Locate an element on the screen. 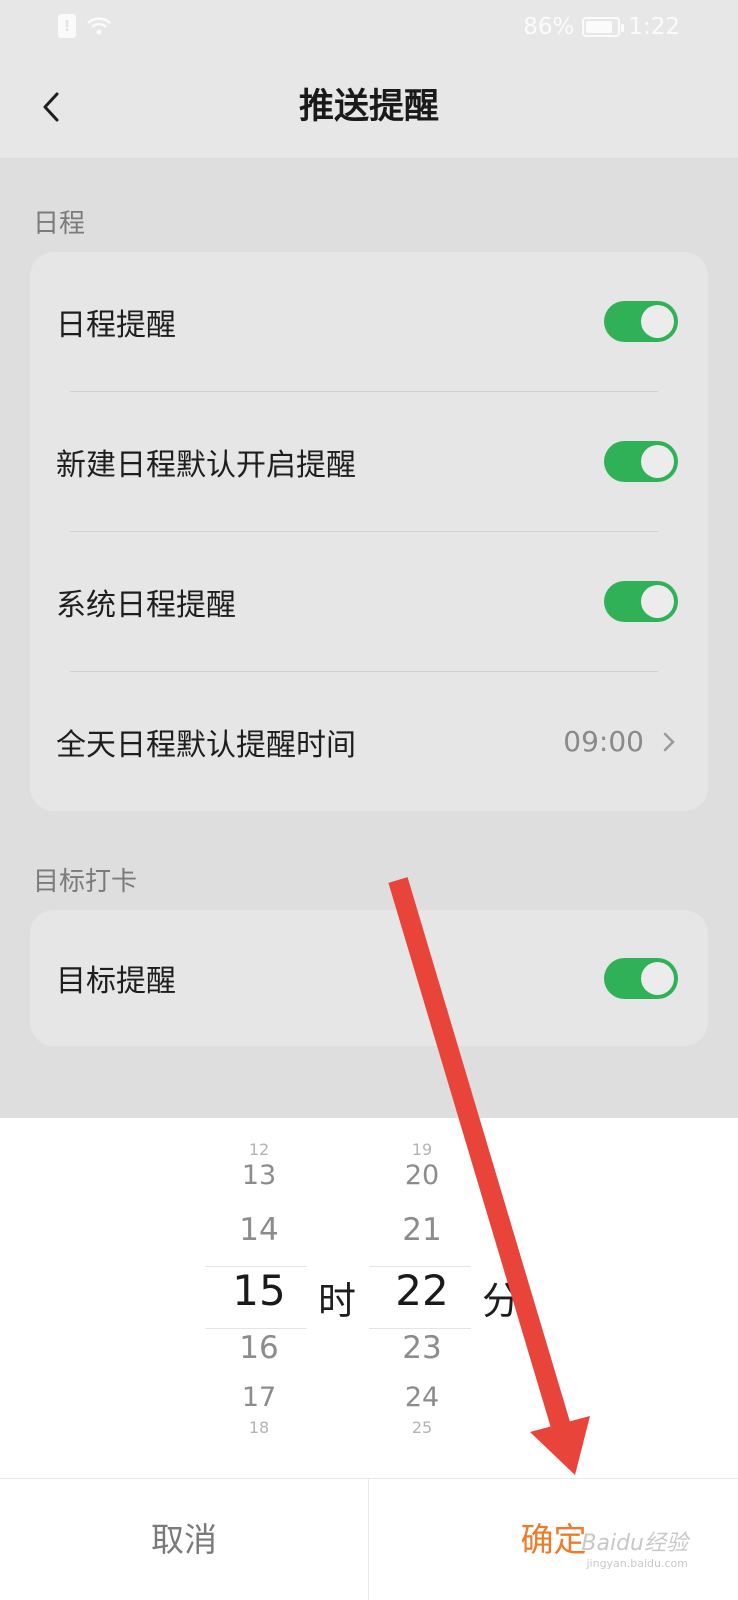 The width and height of the screenshot is (738, 1600). cancel-button: 取消 is located at coordinates (184, 1539).